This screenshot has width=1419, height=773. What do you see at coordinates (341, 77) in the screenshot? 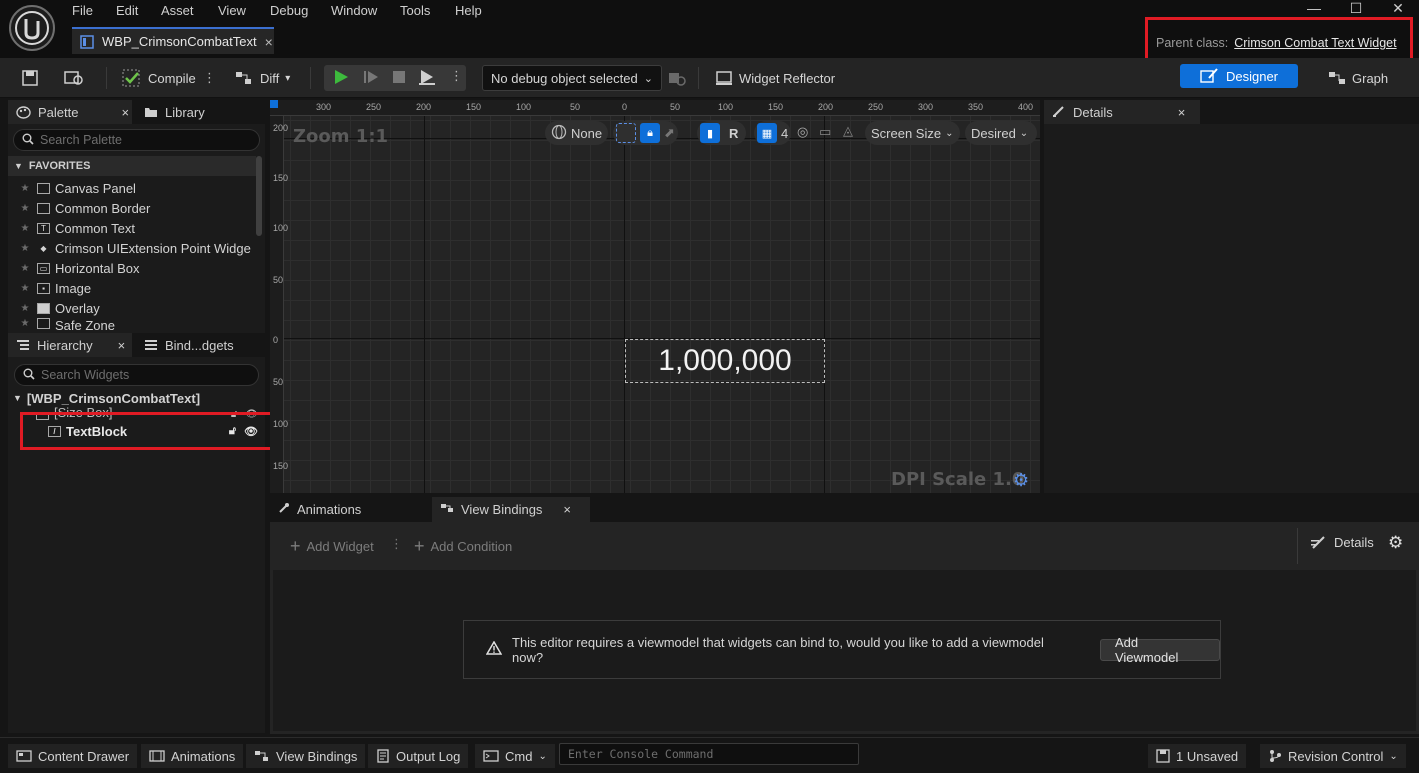
I see `play-icon` at bounding box center [341, 77].